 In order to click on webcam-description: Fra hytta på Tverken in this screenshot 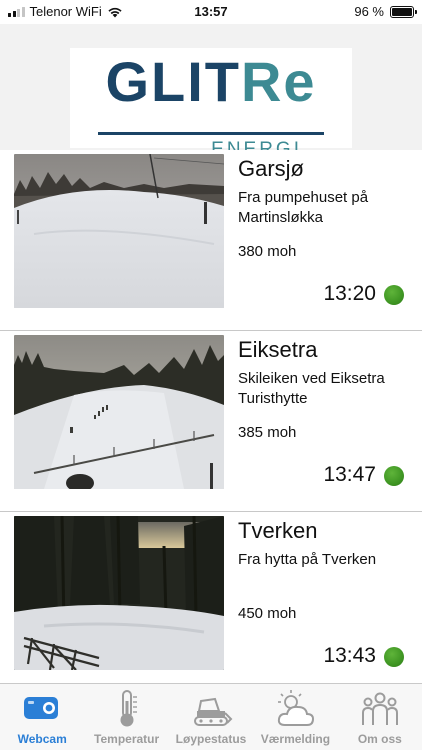, I will do `click(307, 559)`.